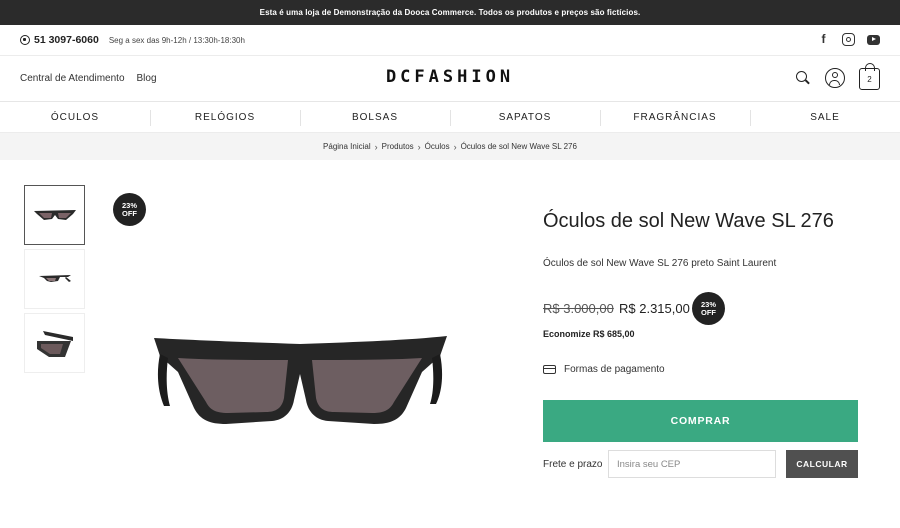  What do you see at coordinates (25, 40) in the screenshot?
I see `whatsapp-icon` at bounding box center [25, 40].